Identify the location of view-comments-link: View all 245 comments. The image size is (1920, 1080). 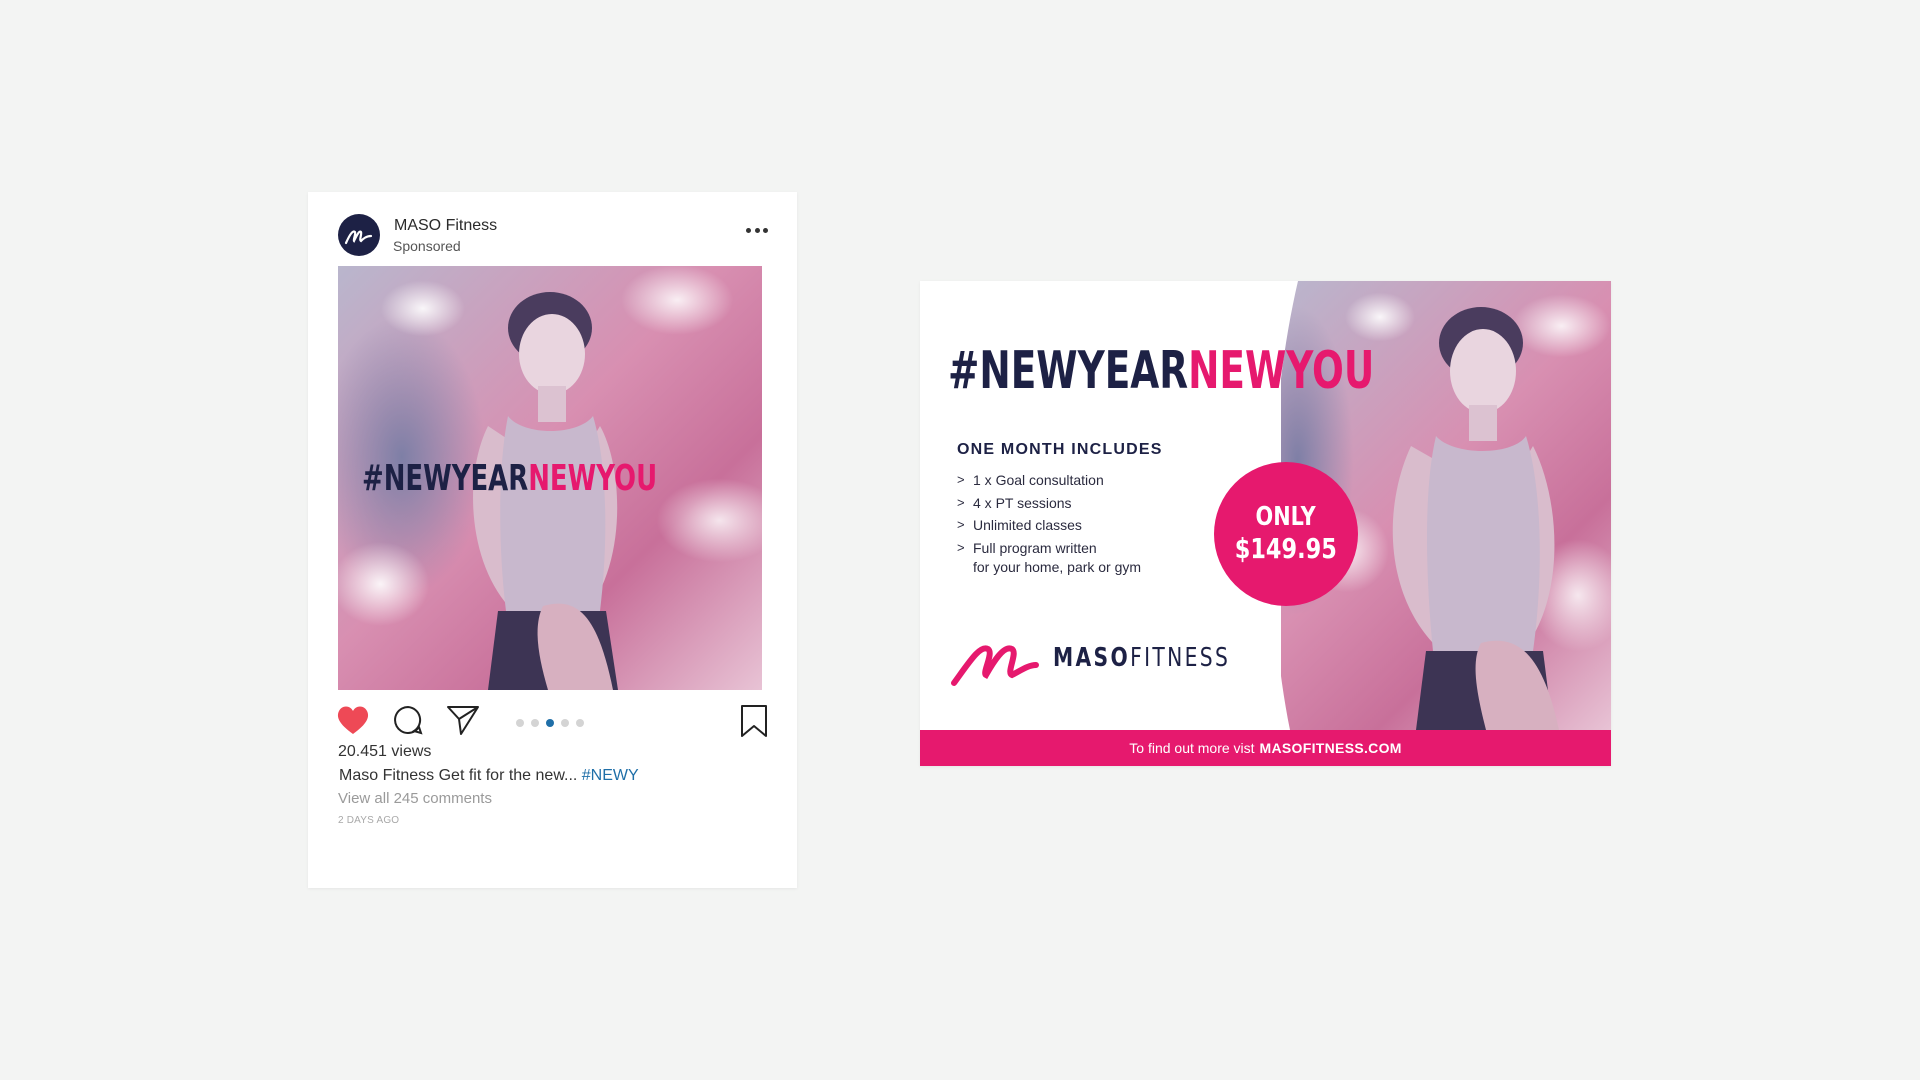
(415, 798).